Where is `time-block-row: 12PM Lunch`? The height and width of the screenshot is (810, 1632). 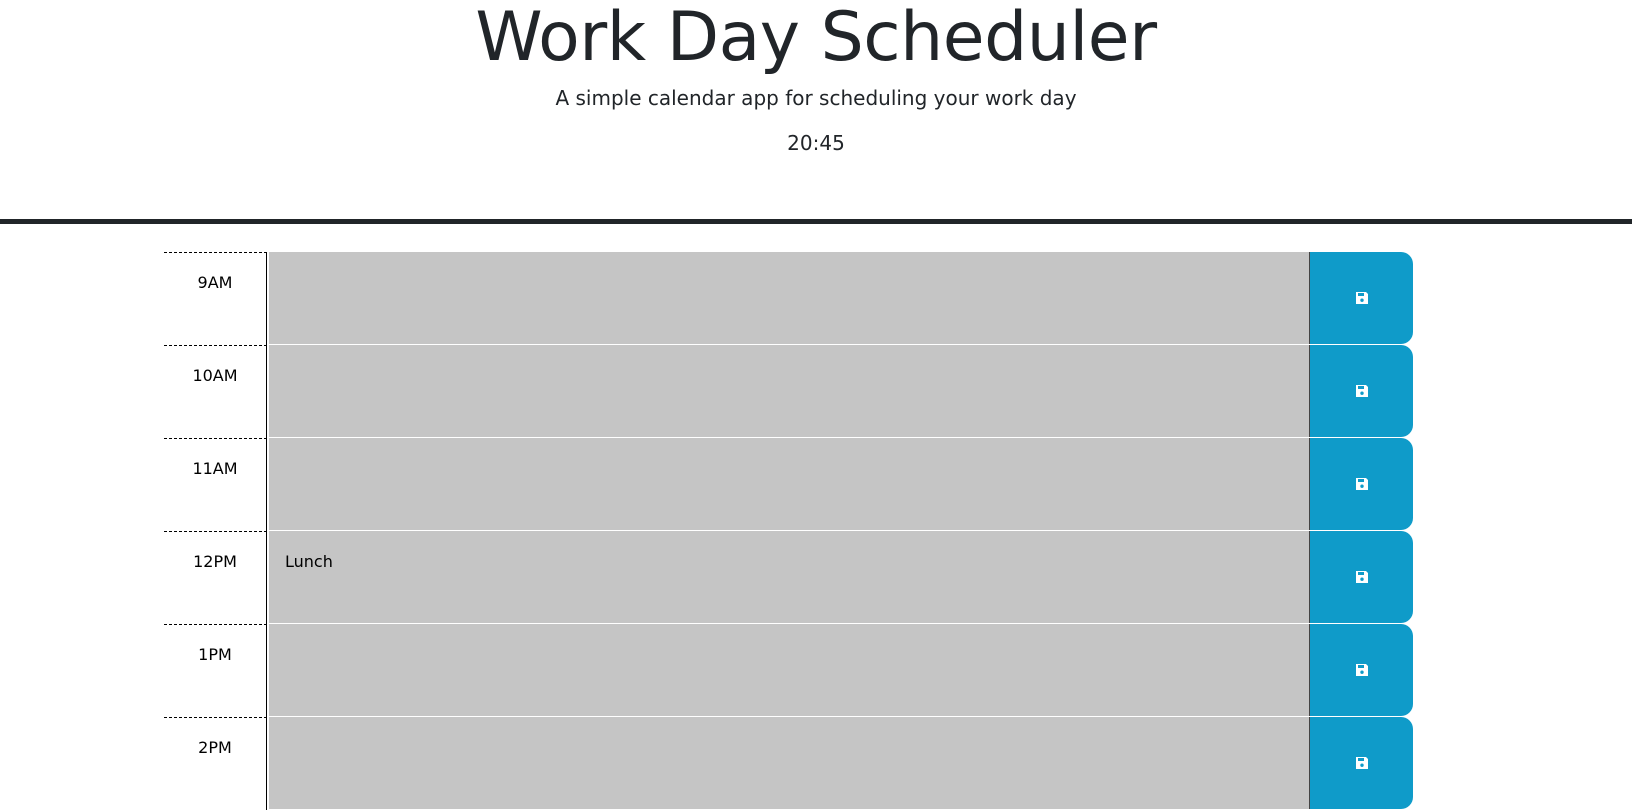 time-block-row: 12PM Lunch is located at coordinates (788, 577).